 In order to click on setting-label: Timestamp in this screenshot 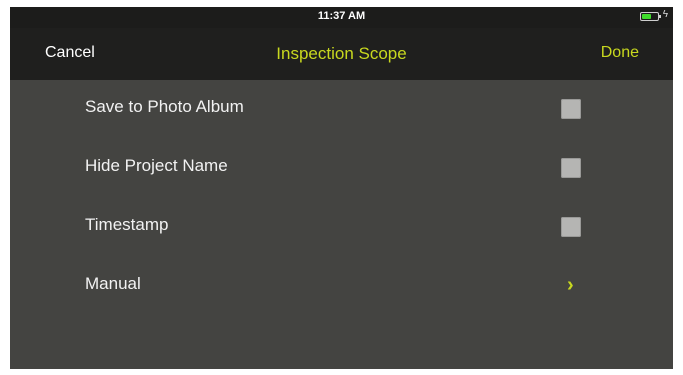, I will do `click(127, 224)`.